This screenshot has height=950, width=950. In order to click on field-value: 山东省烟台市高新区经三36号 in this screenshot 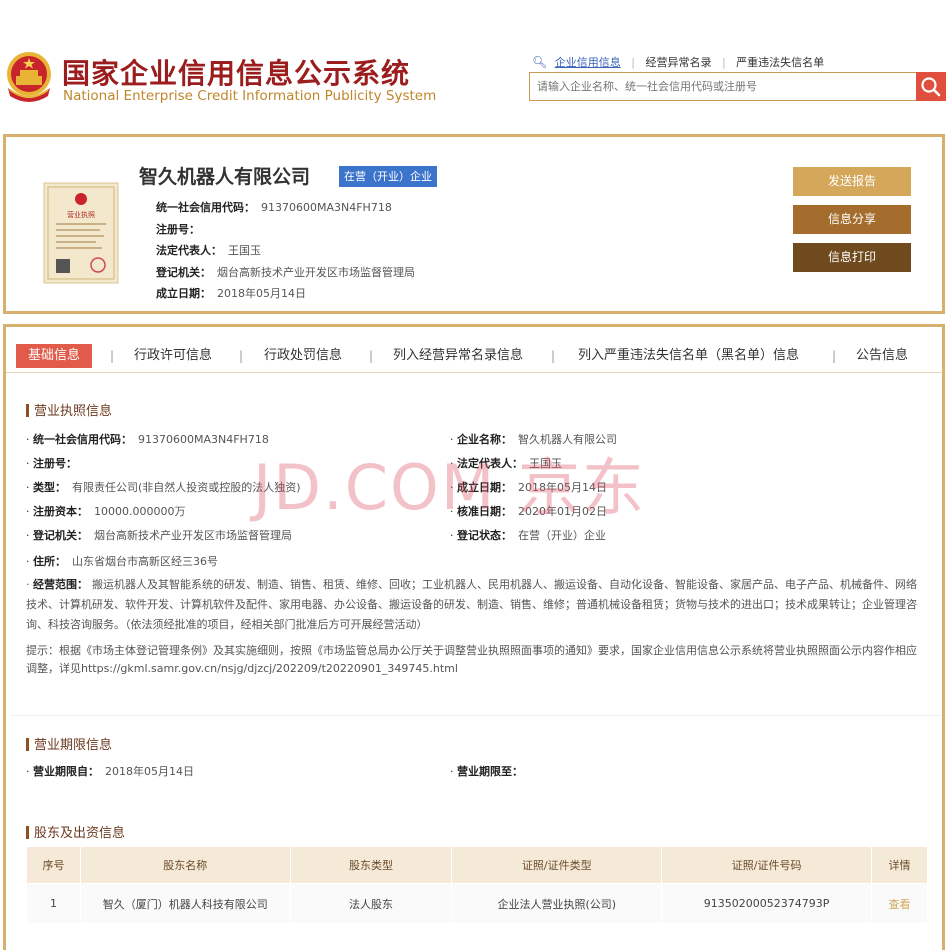, I will do `click(145, 561)`.